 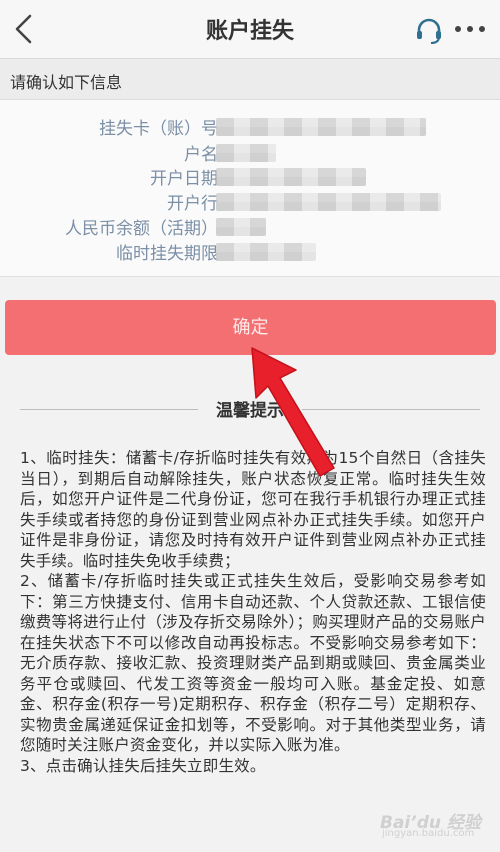 What do you see at coordinates (143, 765) in the screenshot?
I see `tips-paragraph: 3、点击确认挂失后挂失立即生效。` at bounding box center [143, 765].